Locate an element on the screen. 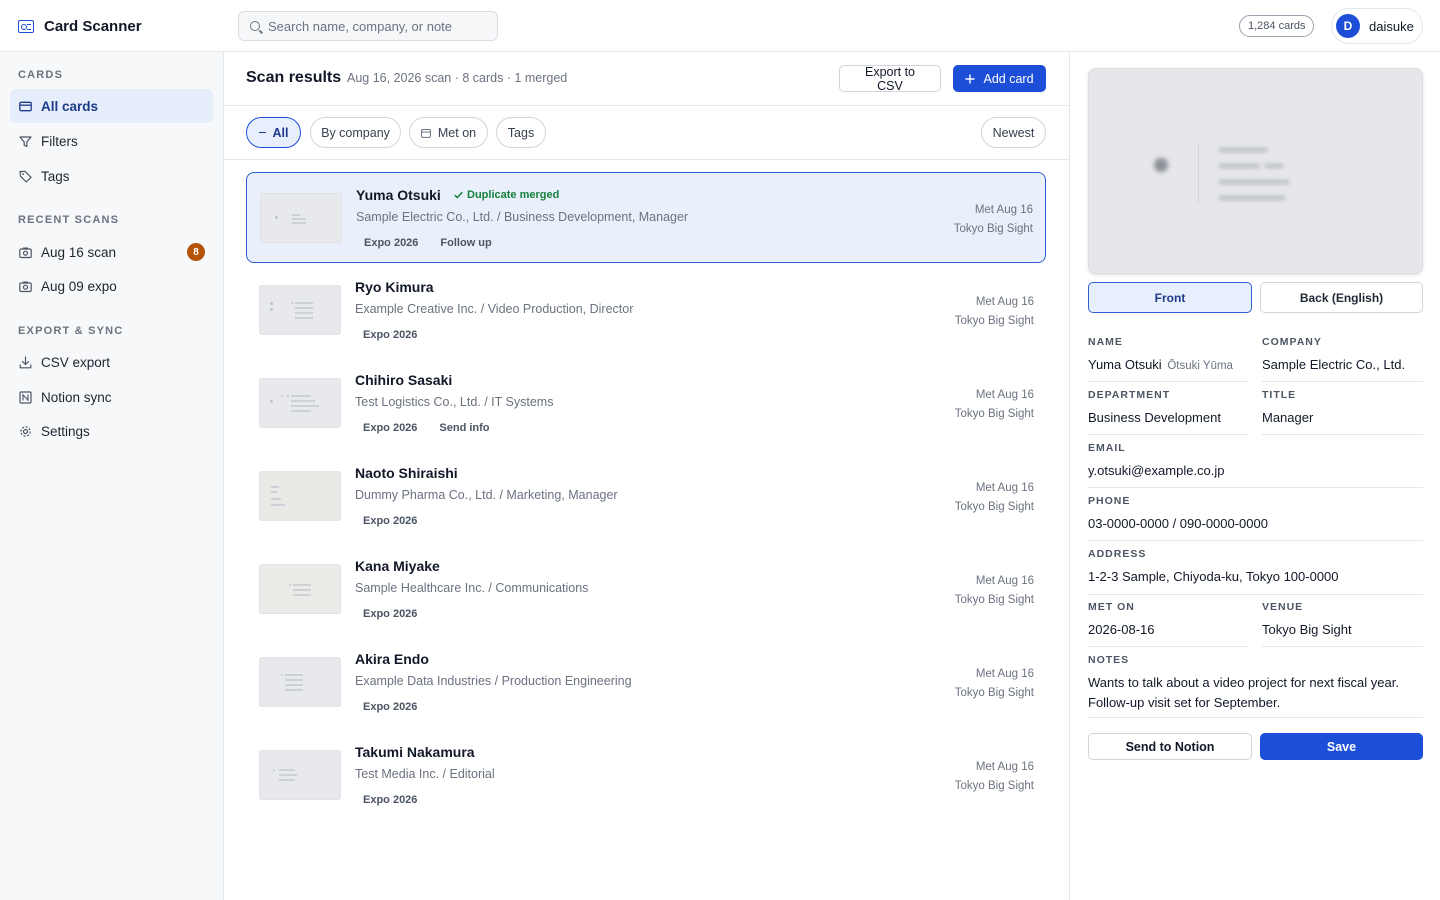 Image resolution: width=1440 pixels, height=900 pixels. name-value: Yuma Otsuki is located at coordinates (1125, 364).